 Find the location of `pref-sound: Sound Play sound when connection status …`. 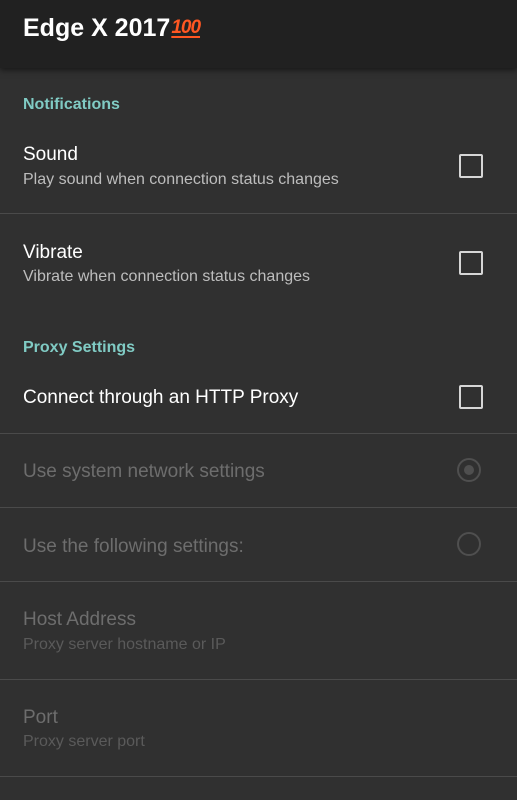

pref-sound: Sound Play sound when connection status … is located at coordinates (258, 172).